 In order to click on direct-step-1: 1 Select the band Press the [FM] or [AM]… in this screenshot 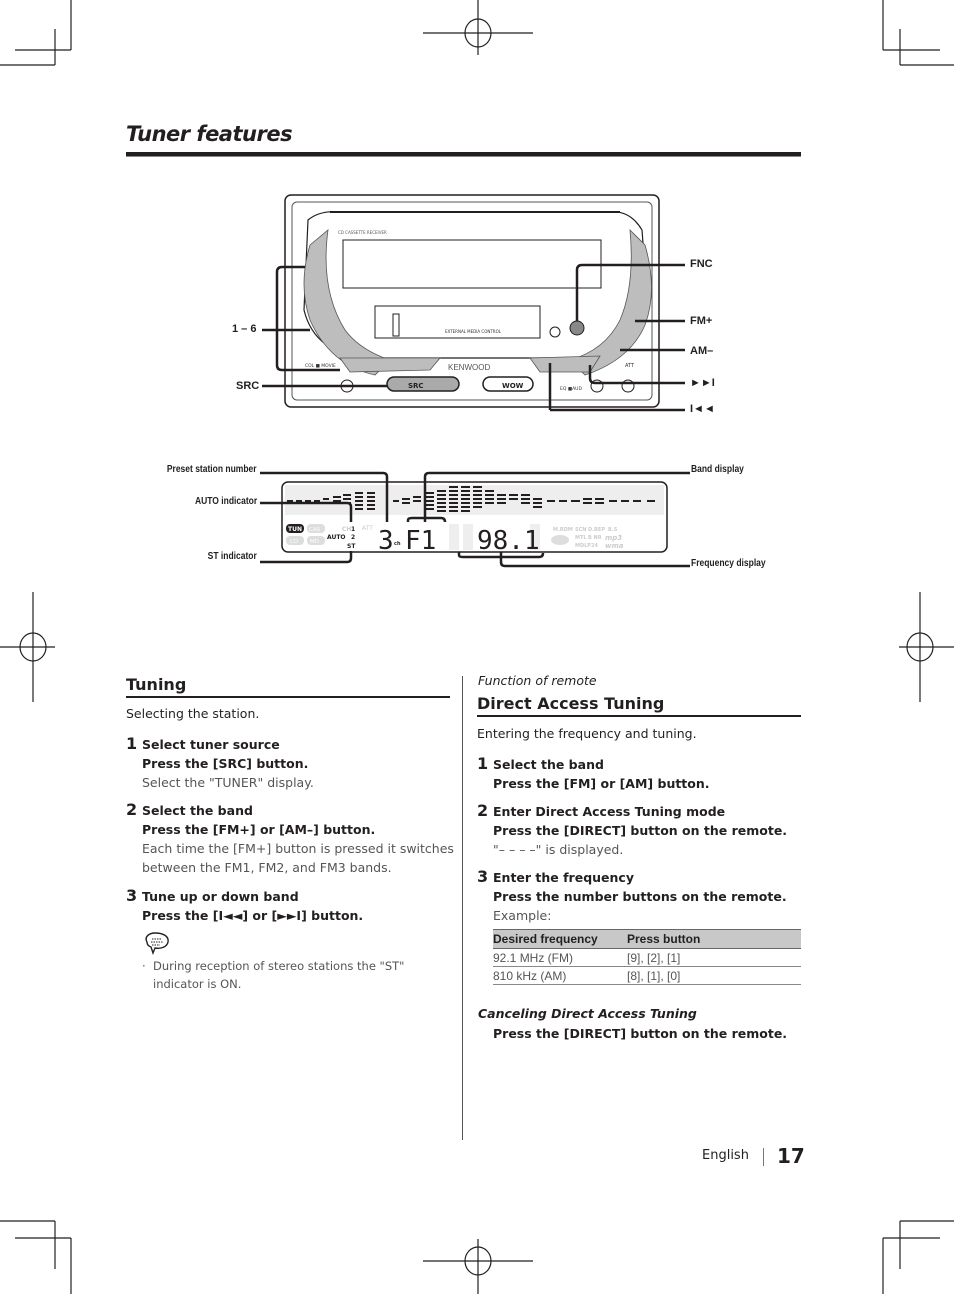, I will do `click(642, 773)`.